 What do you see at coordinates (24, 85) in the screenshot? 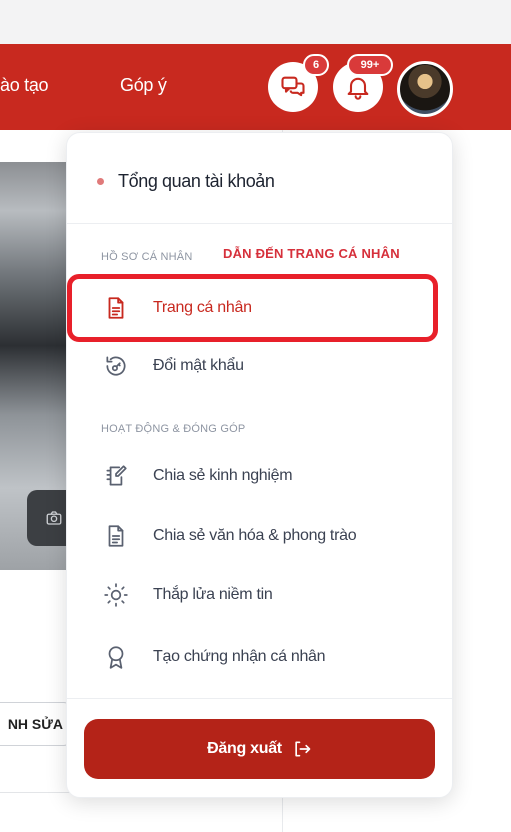
I see `nav-link-training: ào tạo` at bounding box center [24, 85].